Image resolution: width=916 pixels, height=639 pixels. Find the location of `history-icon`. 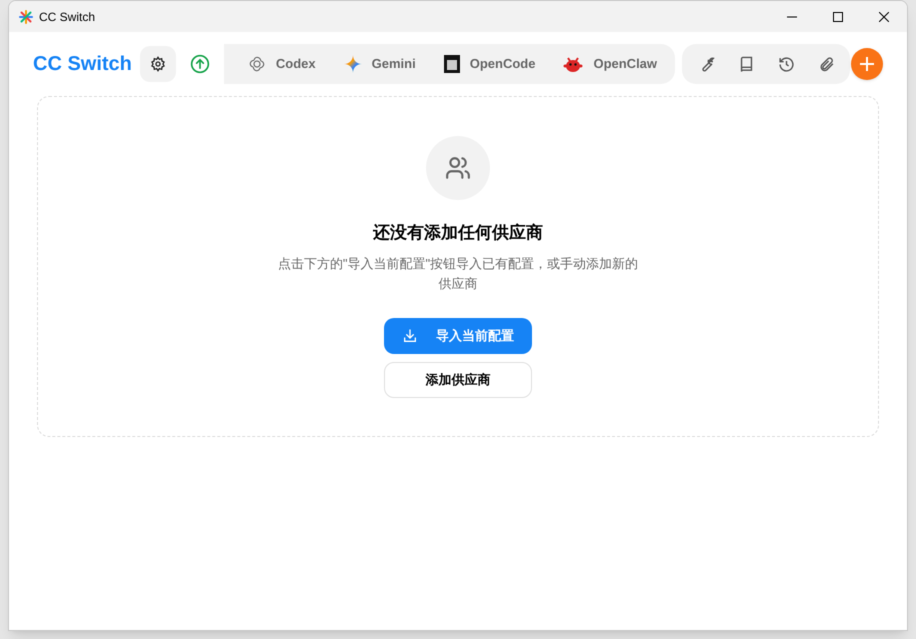

history-icon is located at coordinates (786, 64).